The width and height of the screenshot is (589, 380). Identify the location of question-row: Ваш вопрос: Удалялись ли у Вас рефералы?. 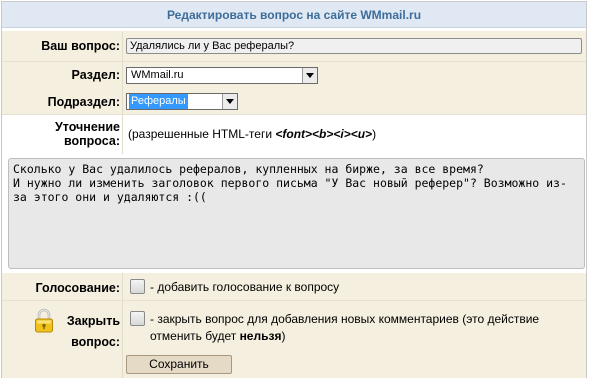
(294, 46).